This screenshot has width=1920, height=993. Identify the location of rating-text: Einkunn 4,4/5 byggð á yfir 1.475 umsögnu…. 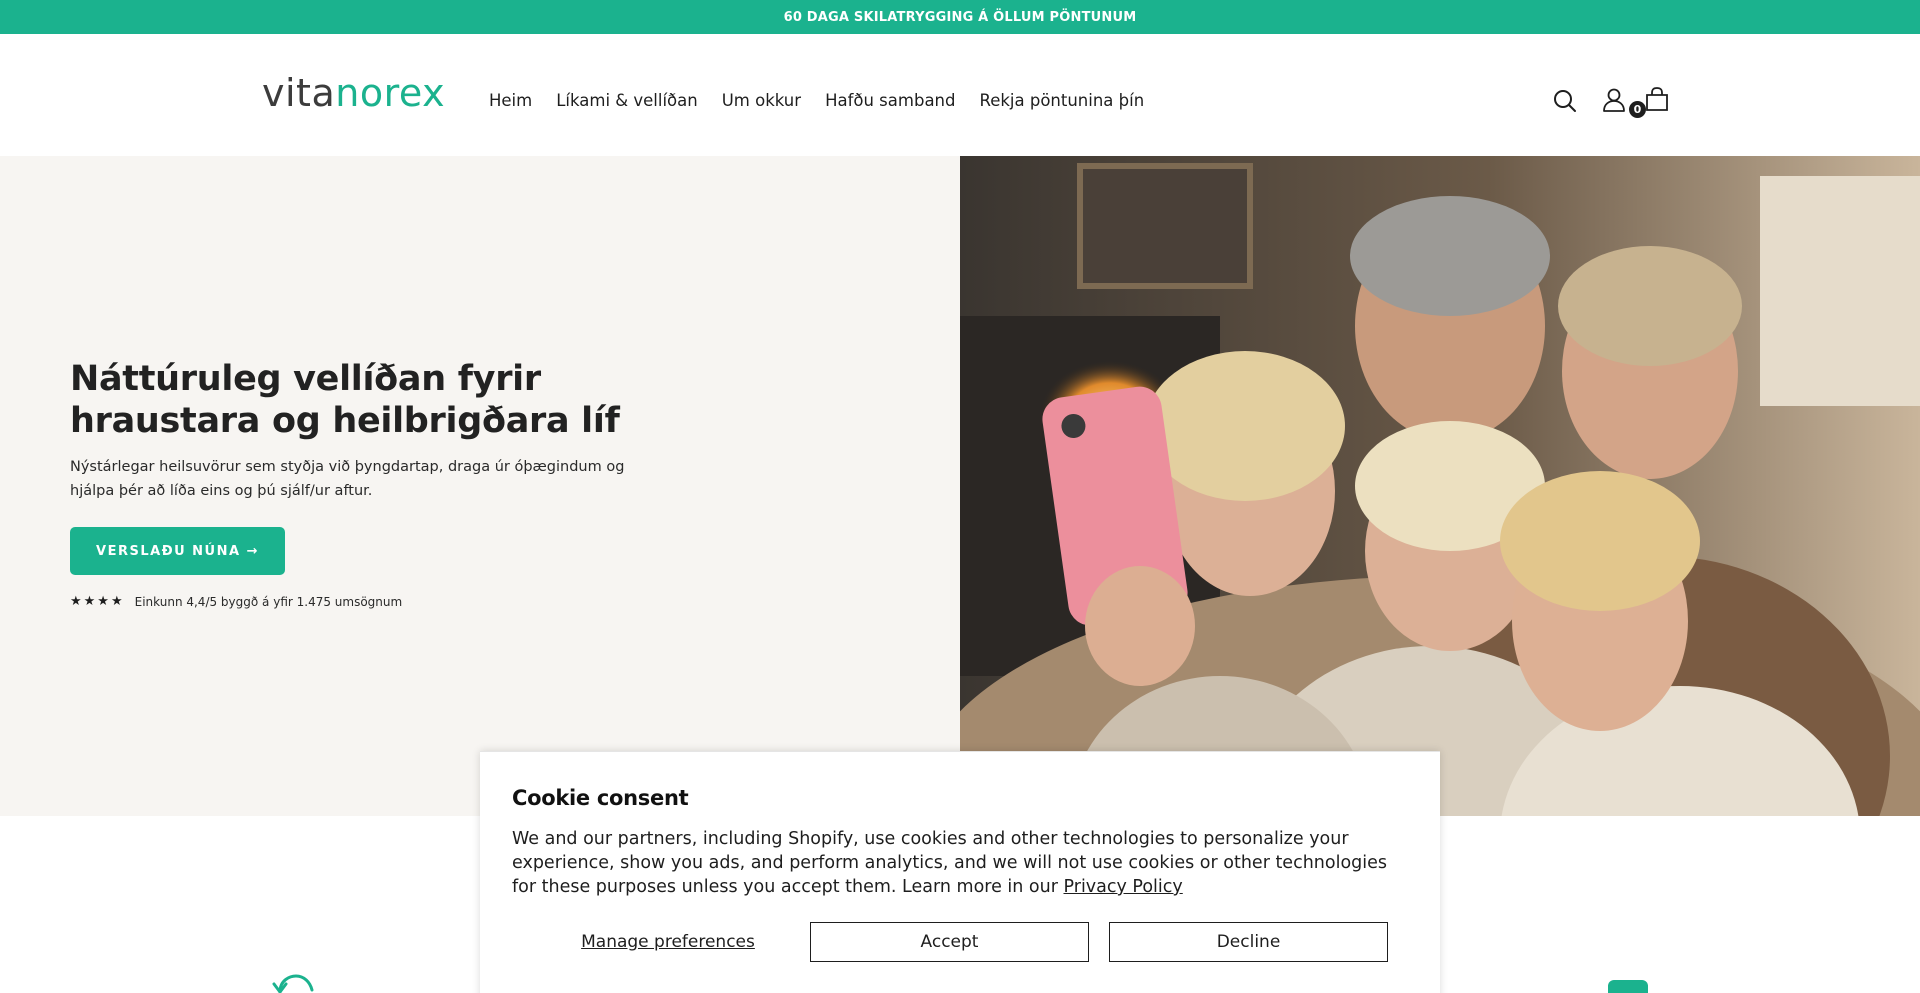
(268, 601).